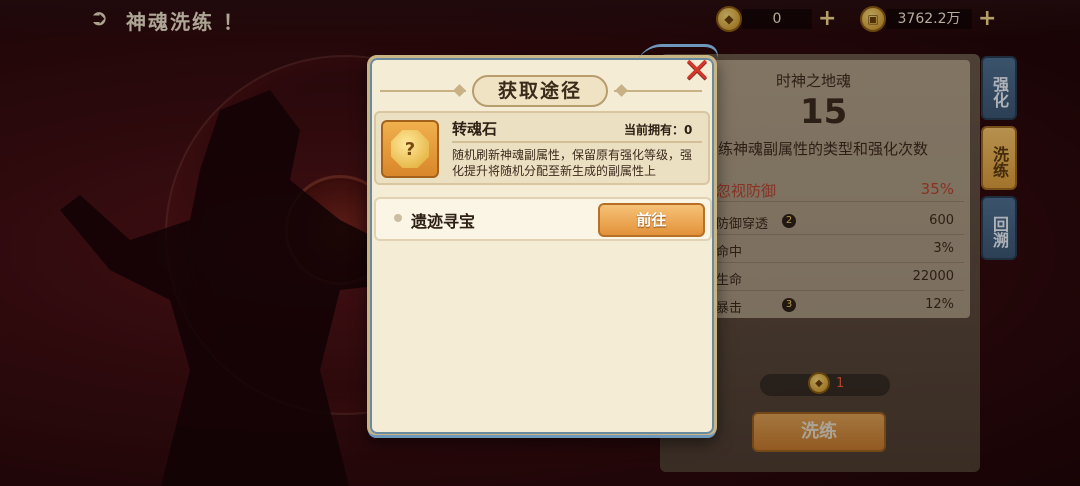 This screenshot has height=486, width=1080. I want to click on go-button: 前往, so click(651, 220).